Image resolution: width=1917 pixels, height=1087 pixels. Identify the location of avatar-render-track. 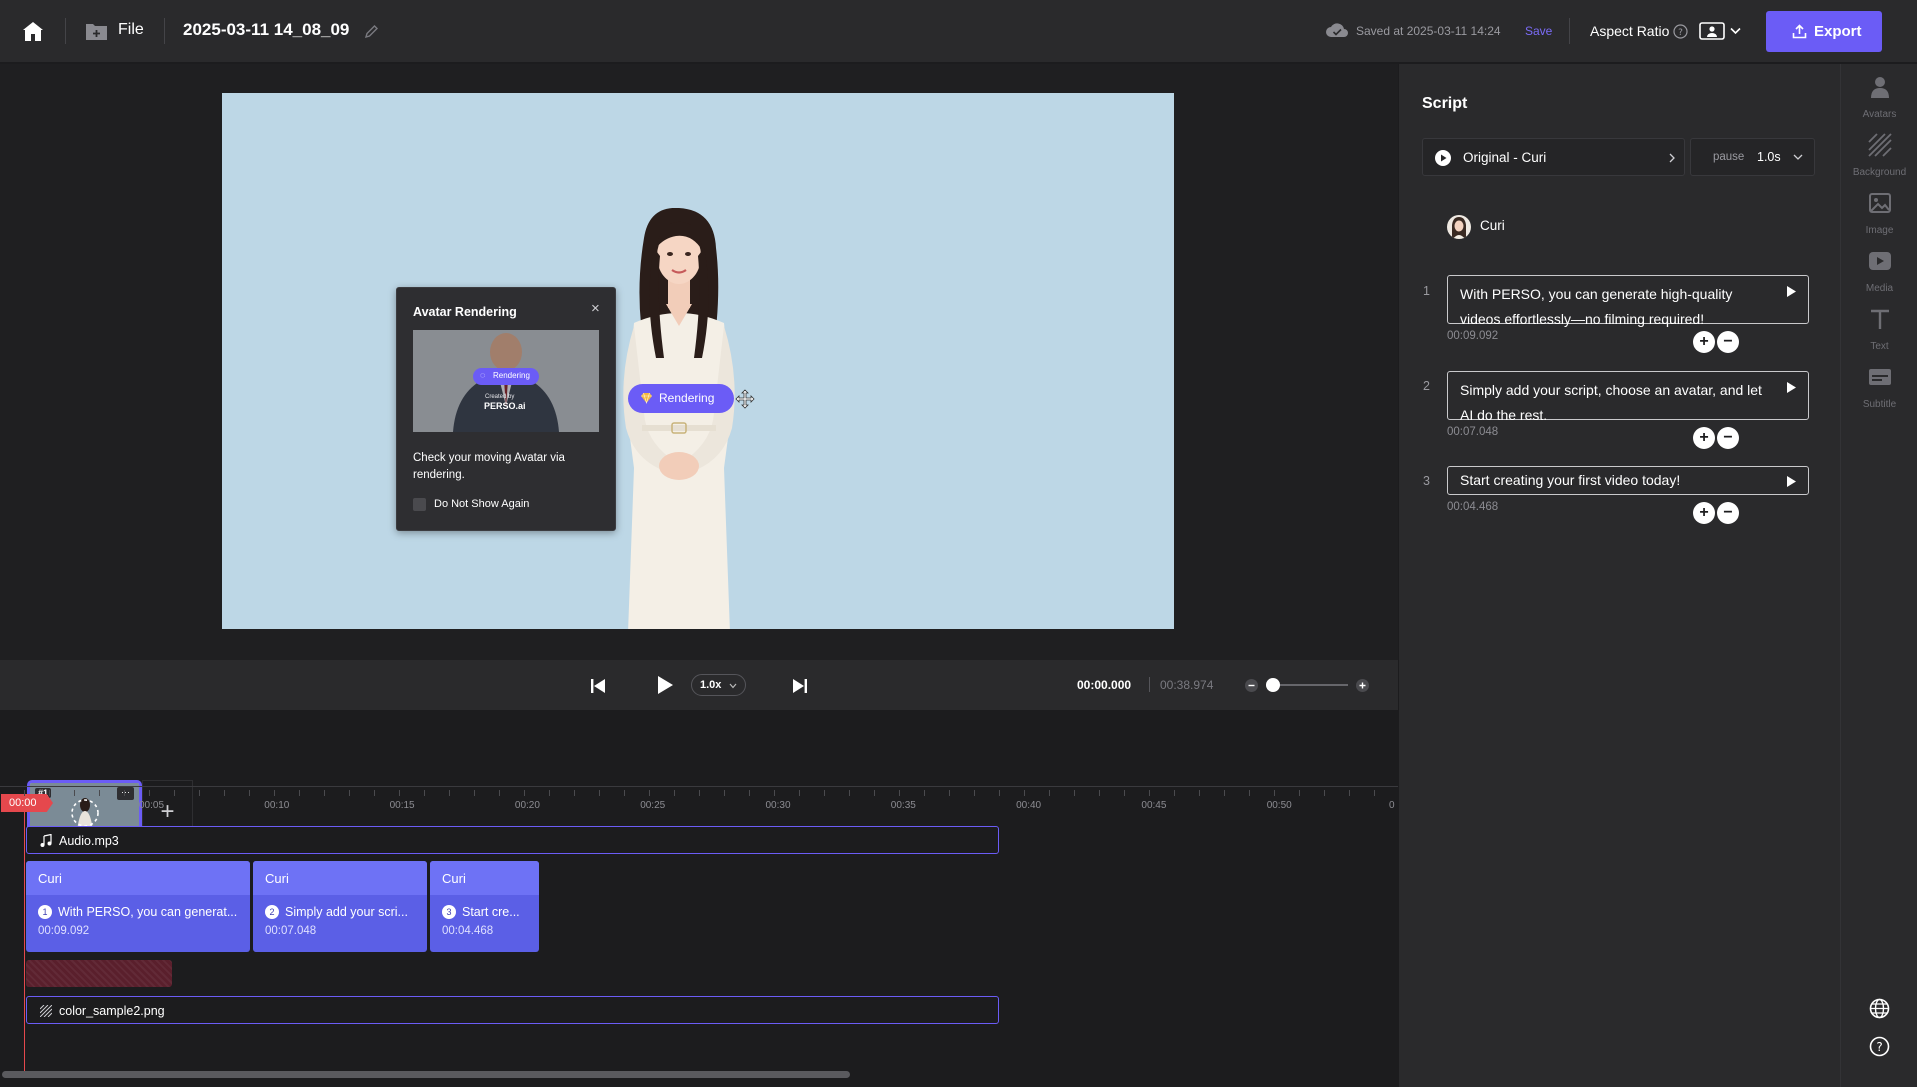
(99, 973).